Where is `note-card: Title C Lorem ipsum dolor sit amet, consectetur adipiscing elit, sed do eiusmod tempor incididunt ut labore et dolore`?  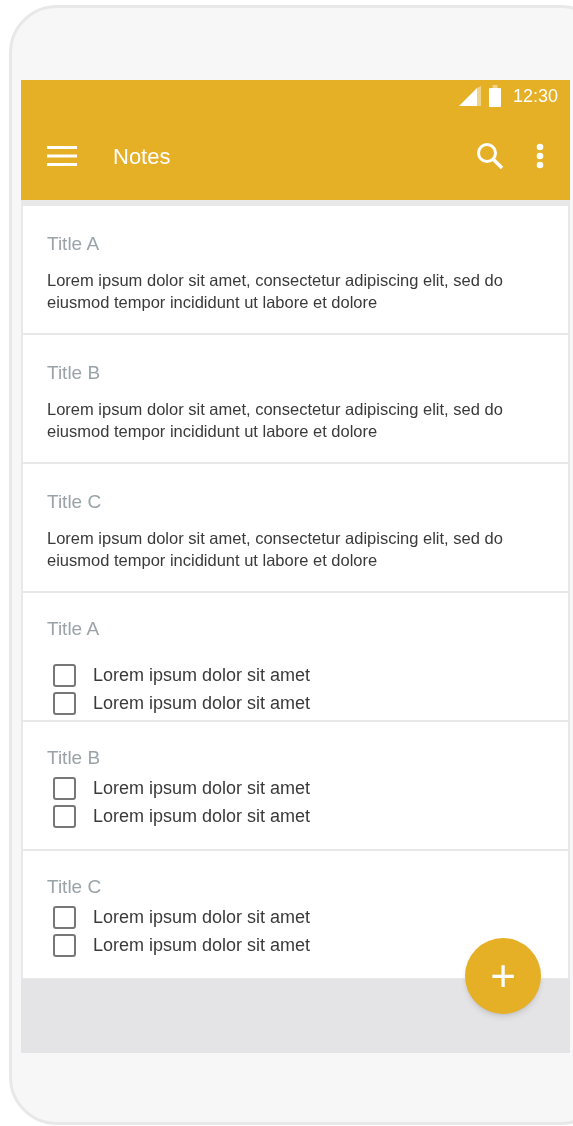 note-card: Title C Lorem ipsum dolor sit amet, consectetur adipiscing elit, sed do eiusmod tempor incididunt ut labore et dolore is located at coordinates (295, 527).